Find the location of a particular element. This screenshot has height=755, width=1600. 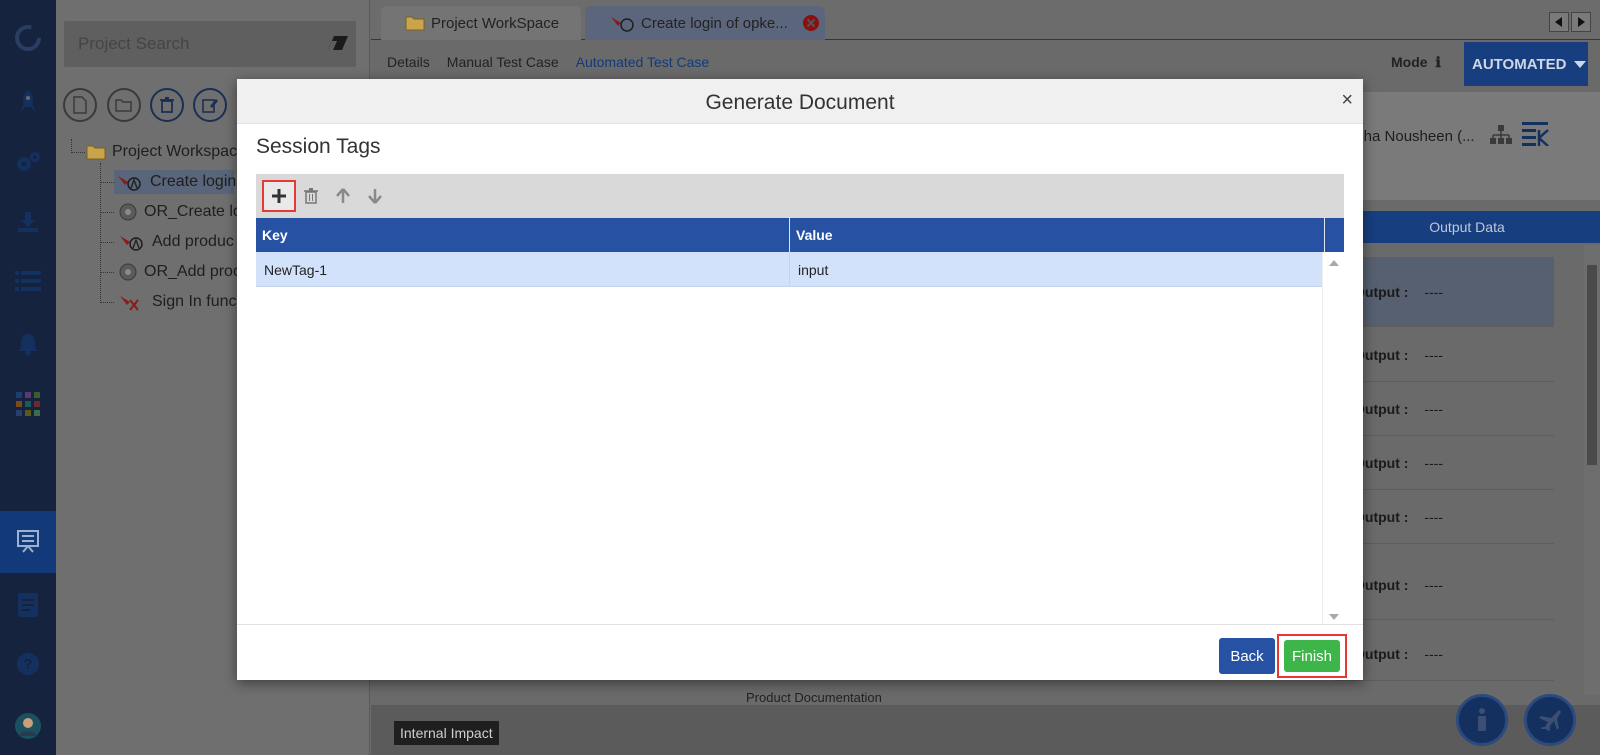

scroll-down-icon is located at coordinates (1334, 617).